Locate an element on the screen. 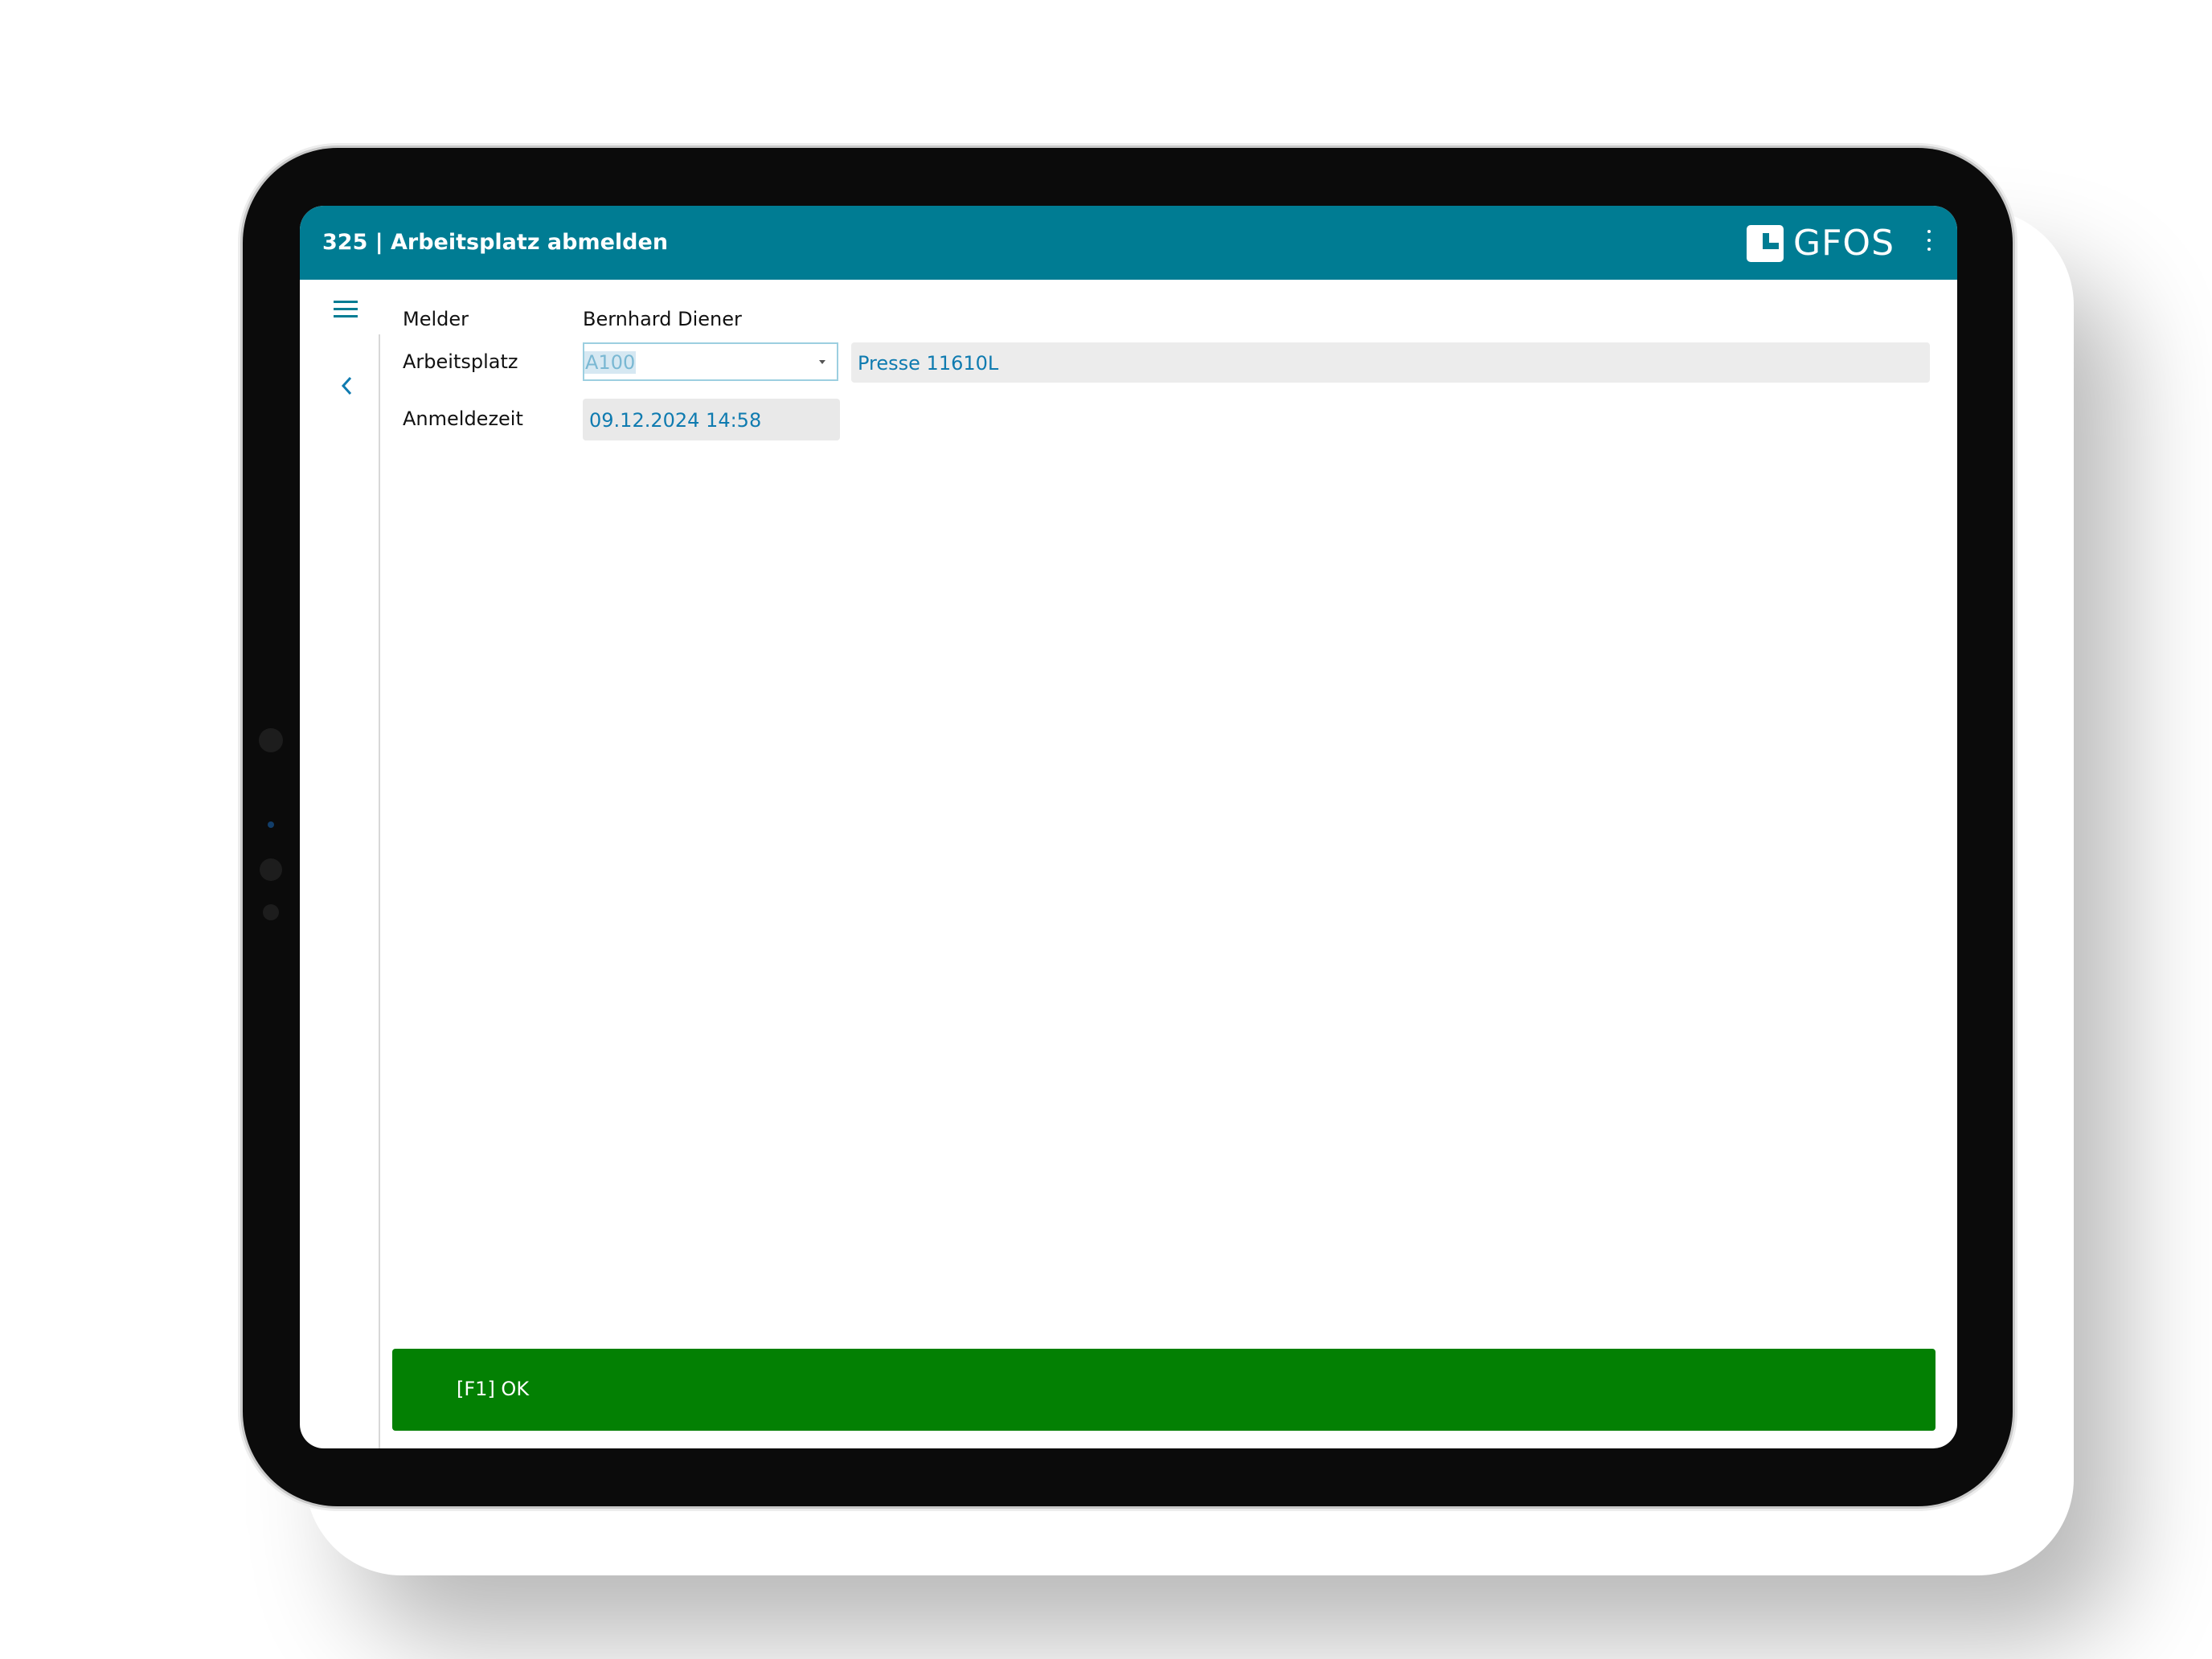 This screenshot has height=1659, width=2212. arbeitsplatz-description-field: Presse 11610L is located at coordinates (1390, 362).